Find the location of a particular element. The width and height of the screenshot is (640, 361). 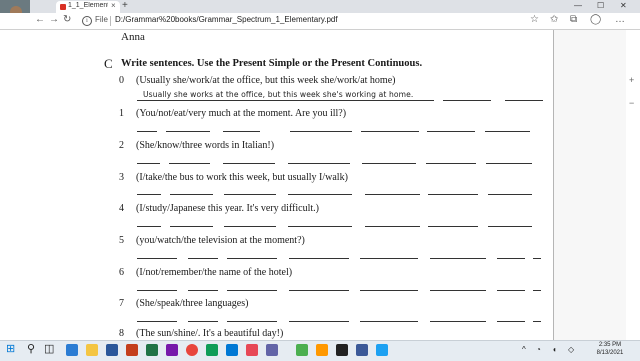

item-number: 4 is located at coordinates (121, 208).